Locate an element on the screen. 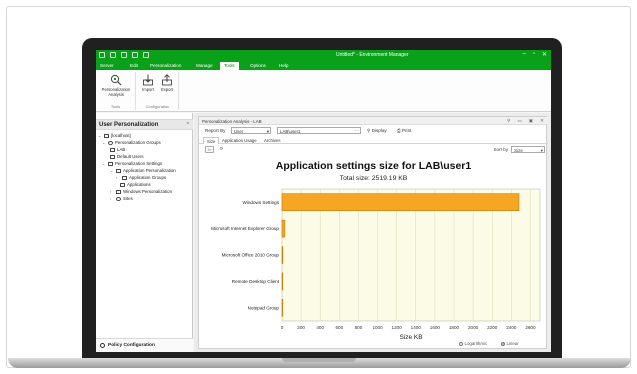  tree-node-applications: Applications is located at coordinates (135, 184).